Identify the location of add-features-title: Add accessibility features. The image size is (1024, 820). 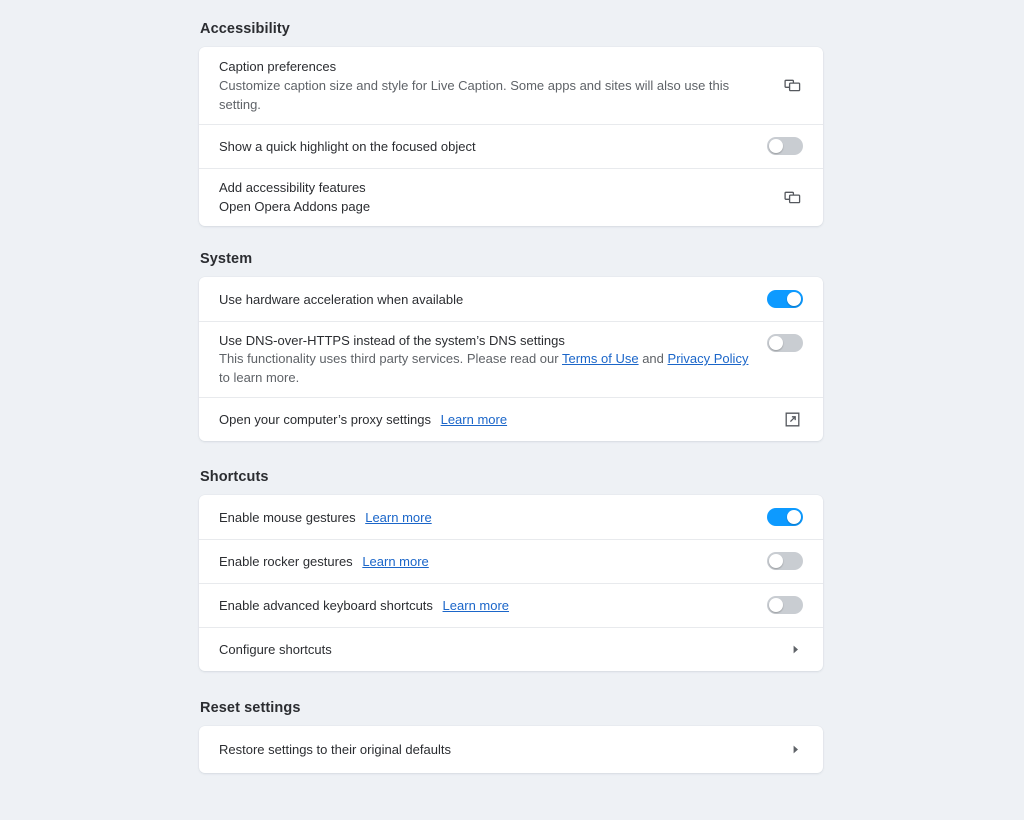
(292, 187).